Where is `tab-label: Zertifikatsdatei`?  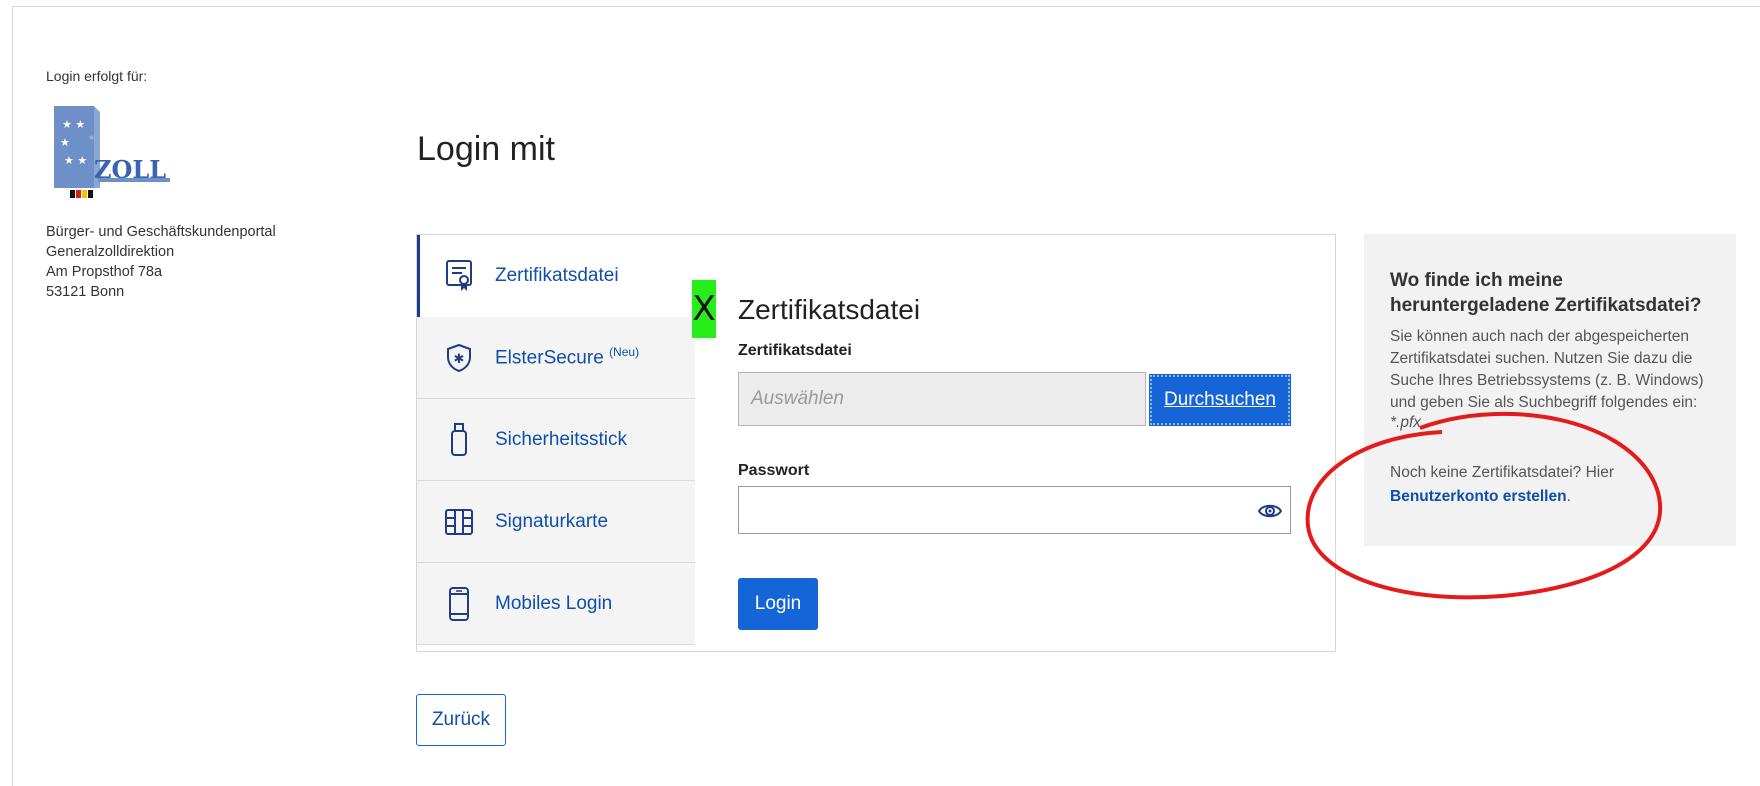 tab-label: Zertifikatsdatei is located at coordinates (557, 275).